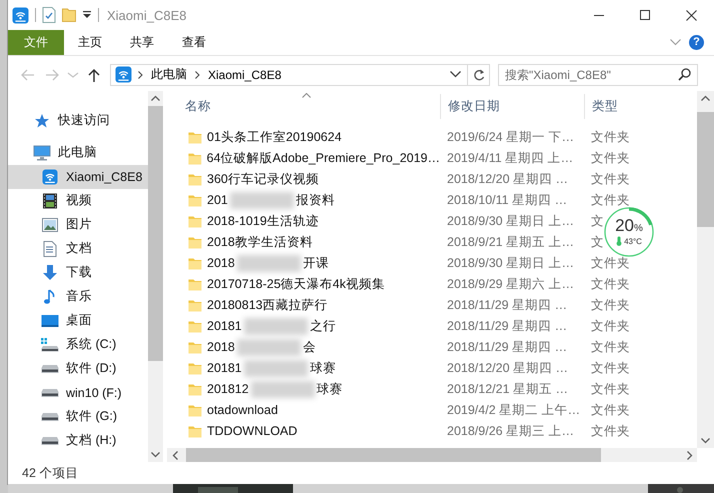  What do you see at coordinates (78, 368) in the screenshot?
I see `nav-item: 软件 (D:)` at bounding box center [78, 368].